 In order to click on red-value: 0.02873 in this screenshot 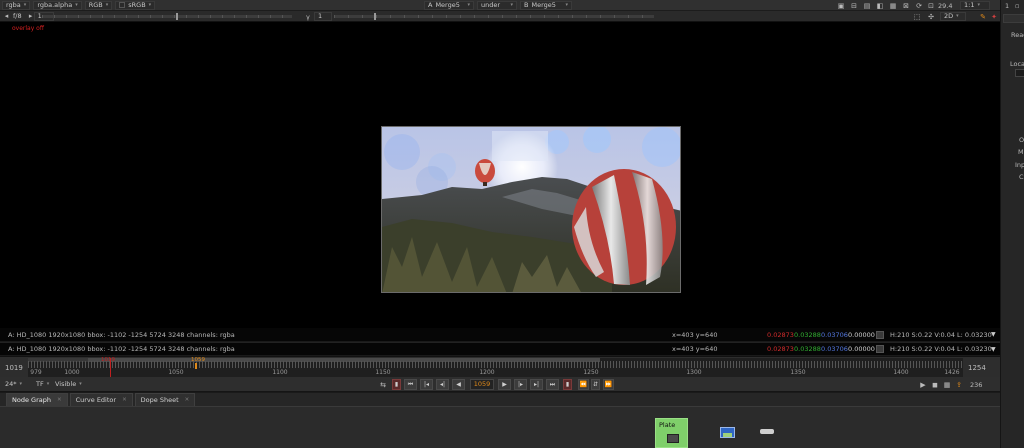, I will do `click(780, 349)`.